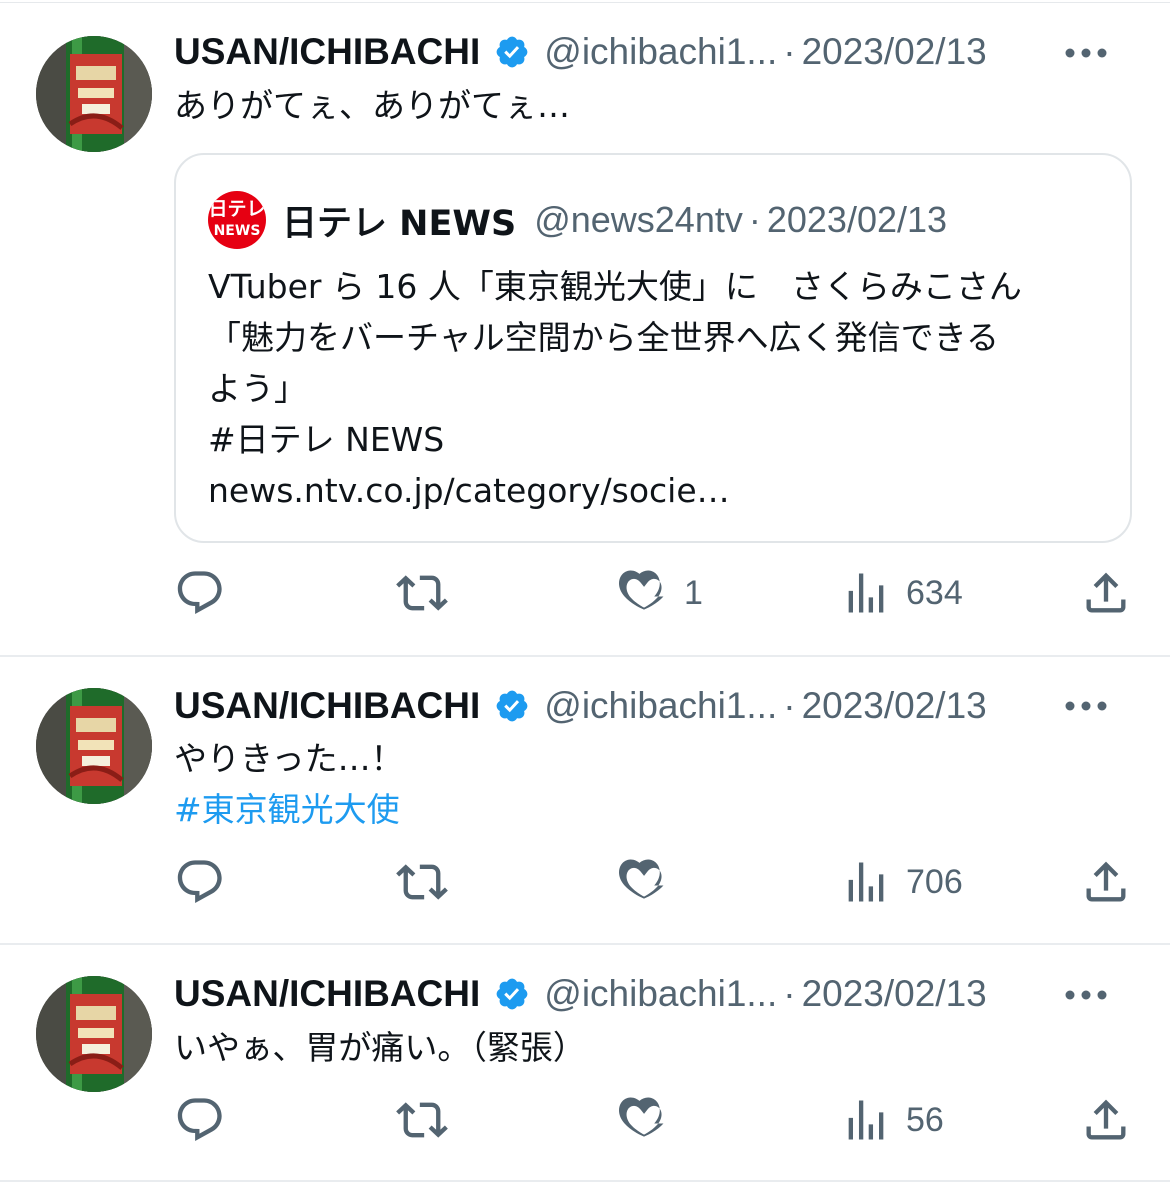 The height and width of the screenshot is (1184, 1170). I want to click on tweet-actions: 56, so click(585, 1120).